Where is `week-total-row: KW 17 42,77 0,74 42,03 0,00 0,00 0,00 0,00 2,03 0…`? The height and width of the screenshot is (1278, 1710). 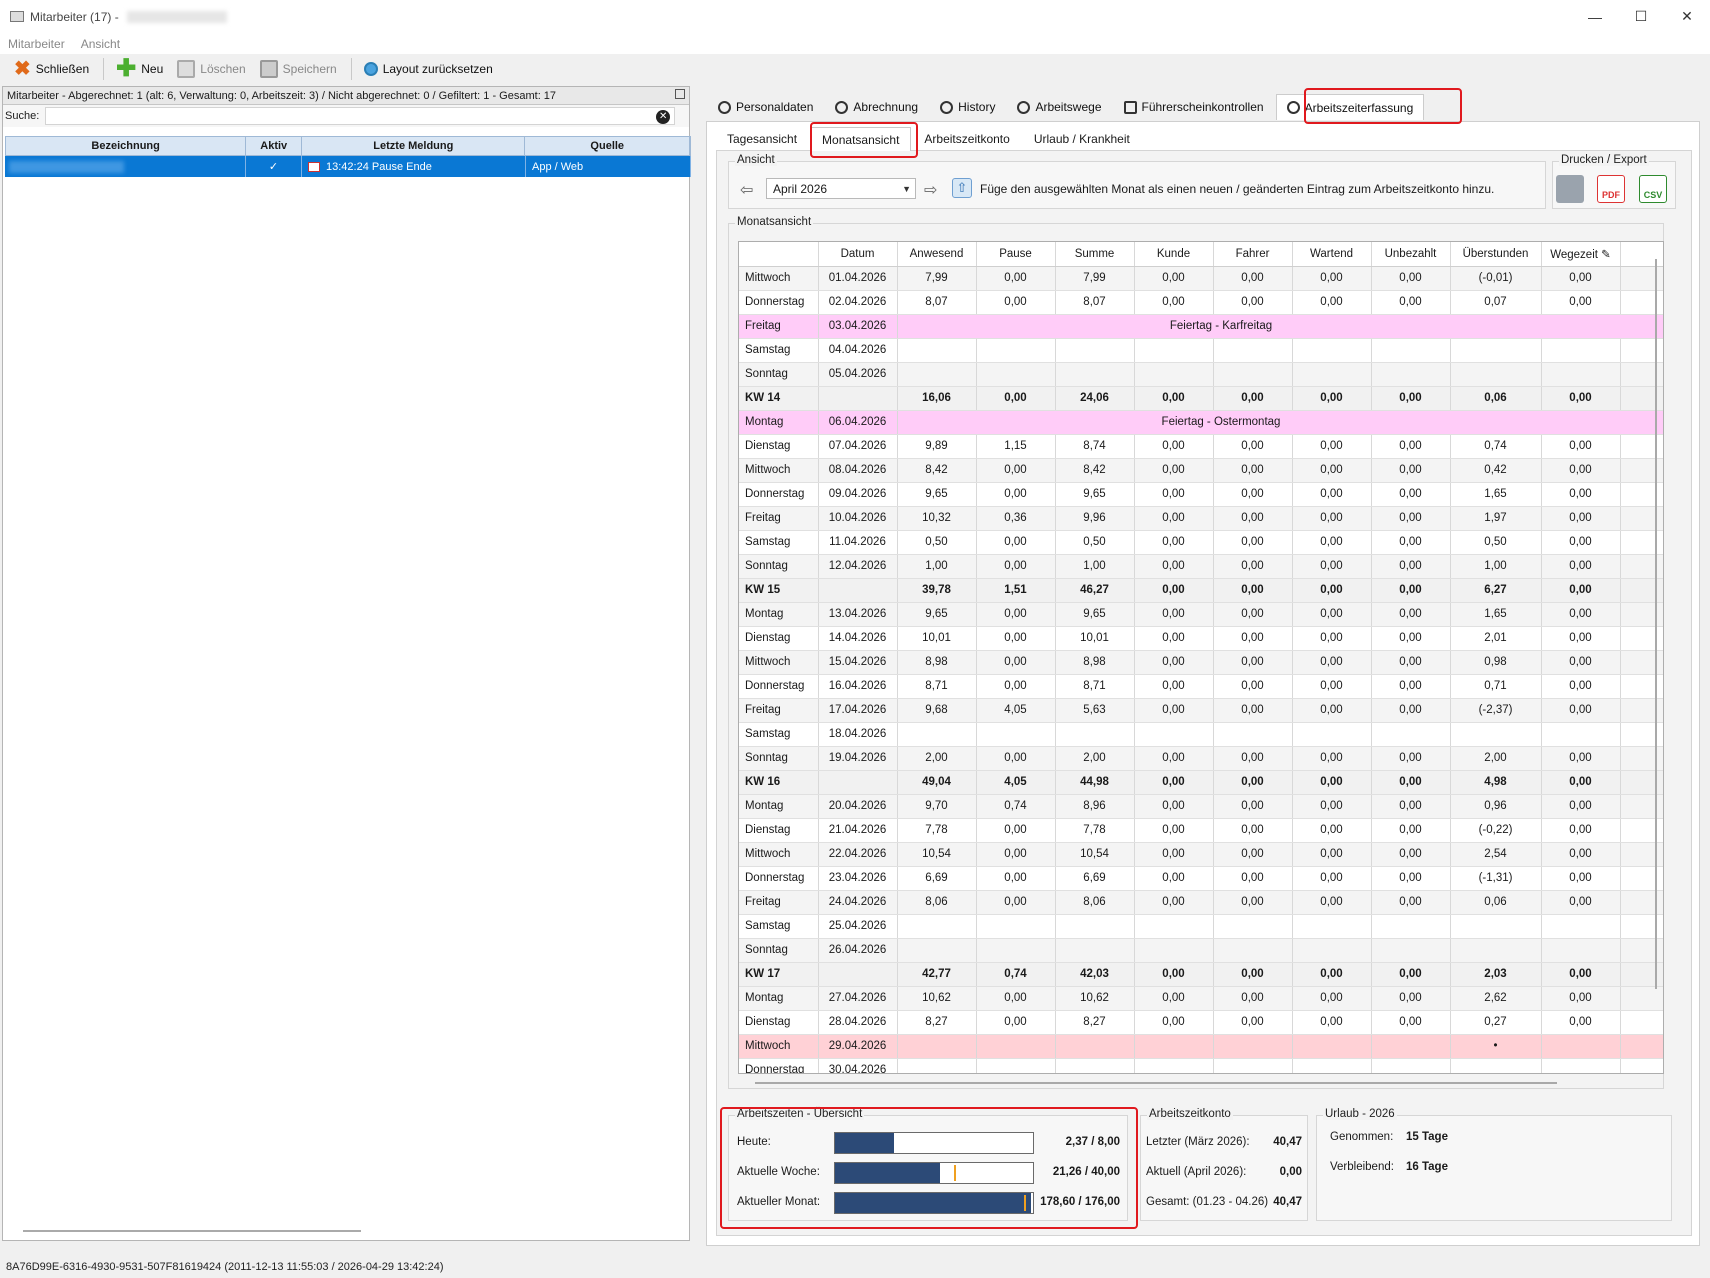
week-total-row: KW 17 42,77 0,74 42,03 0,00 0,00 0,00 0,00 2,03 0… is located at coordinates (1201, 974).